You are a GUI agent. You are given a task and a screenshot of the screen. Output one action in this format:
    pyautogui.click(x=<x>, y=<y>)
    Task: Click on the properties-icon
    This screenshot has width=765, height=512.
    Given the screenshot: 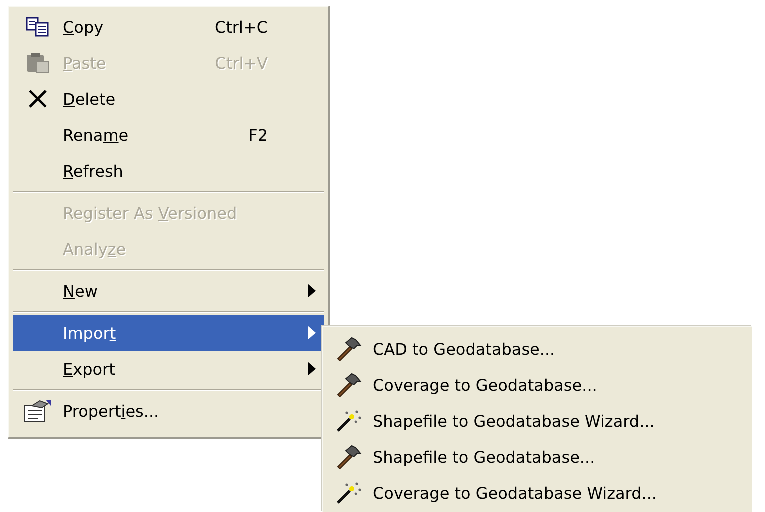 What is the action you would take?
    pyautogui.click(x=38, y=411)
    